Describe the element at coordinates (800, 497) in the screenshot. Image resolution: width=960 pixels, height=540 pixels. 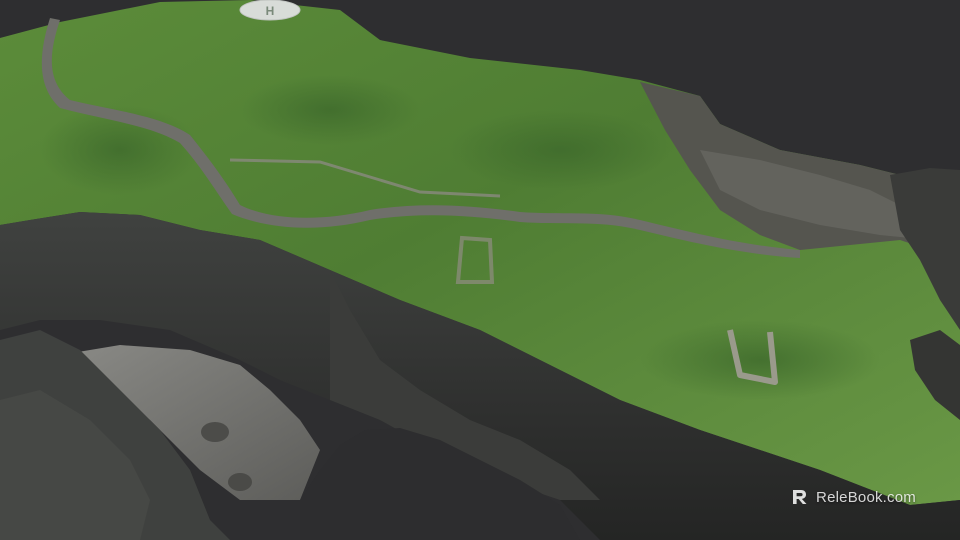
I see `relebook-logo-icon` at that location.